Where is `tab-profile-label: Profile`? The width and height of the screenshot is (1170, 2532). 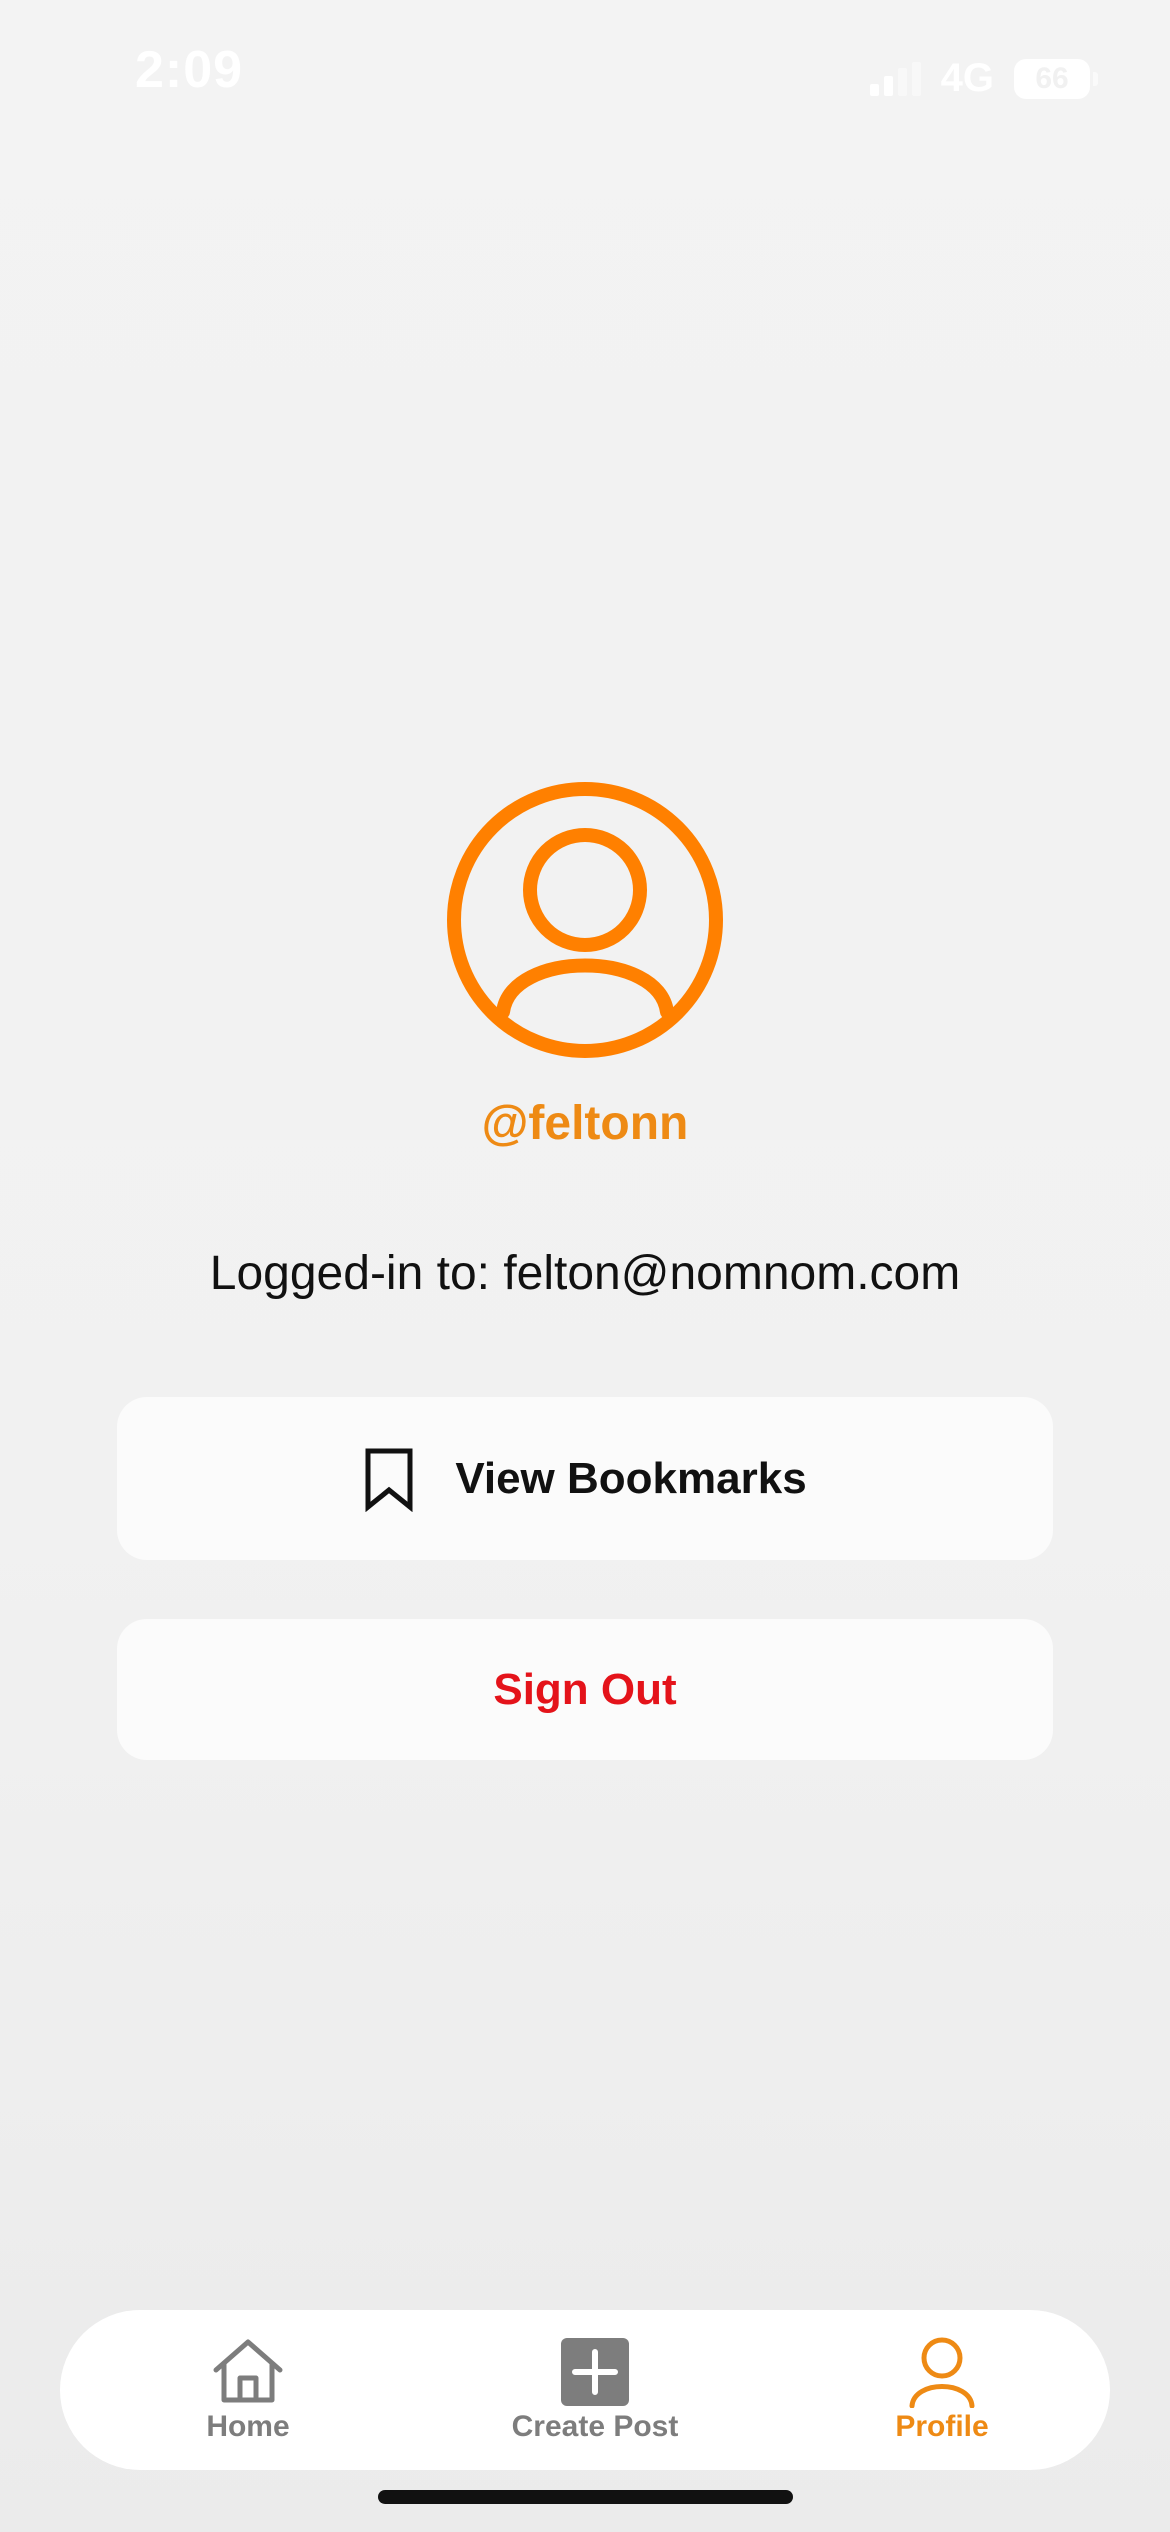 tab-profile-label: Profile is located at coordinates (942, 2426).